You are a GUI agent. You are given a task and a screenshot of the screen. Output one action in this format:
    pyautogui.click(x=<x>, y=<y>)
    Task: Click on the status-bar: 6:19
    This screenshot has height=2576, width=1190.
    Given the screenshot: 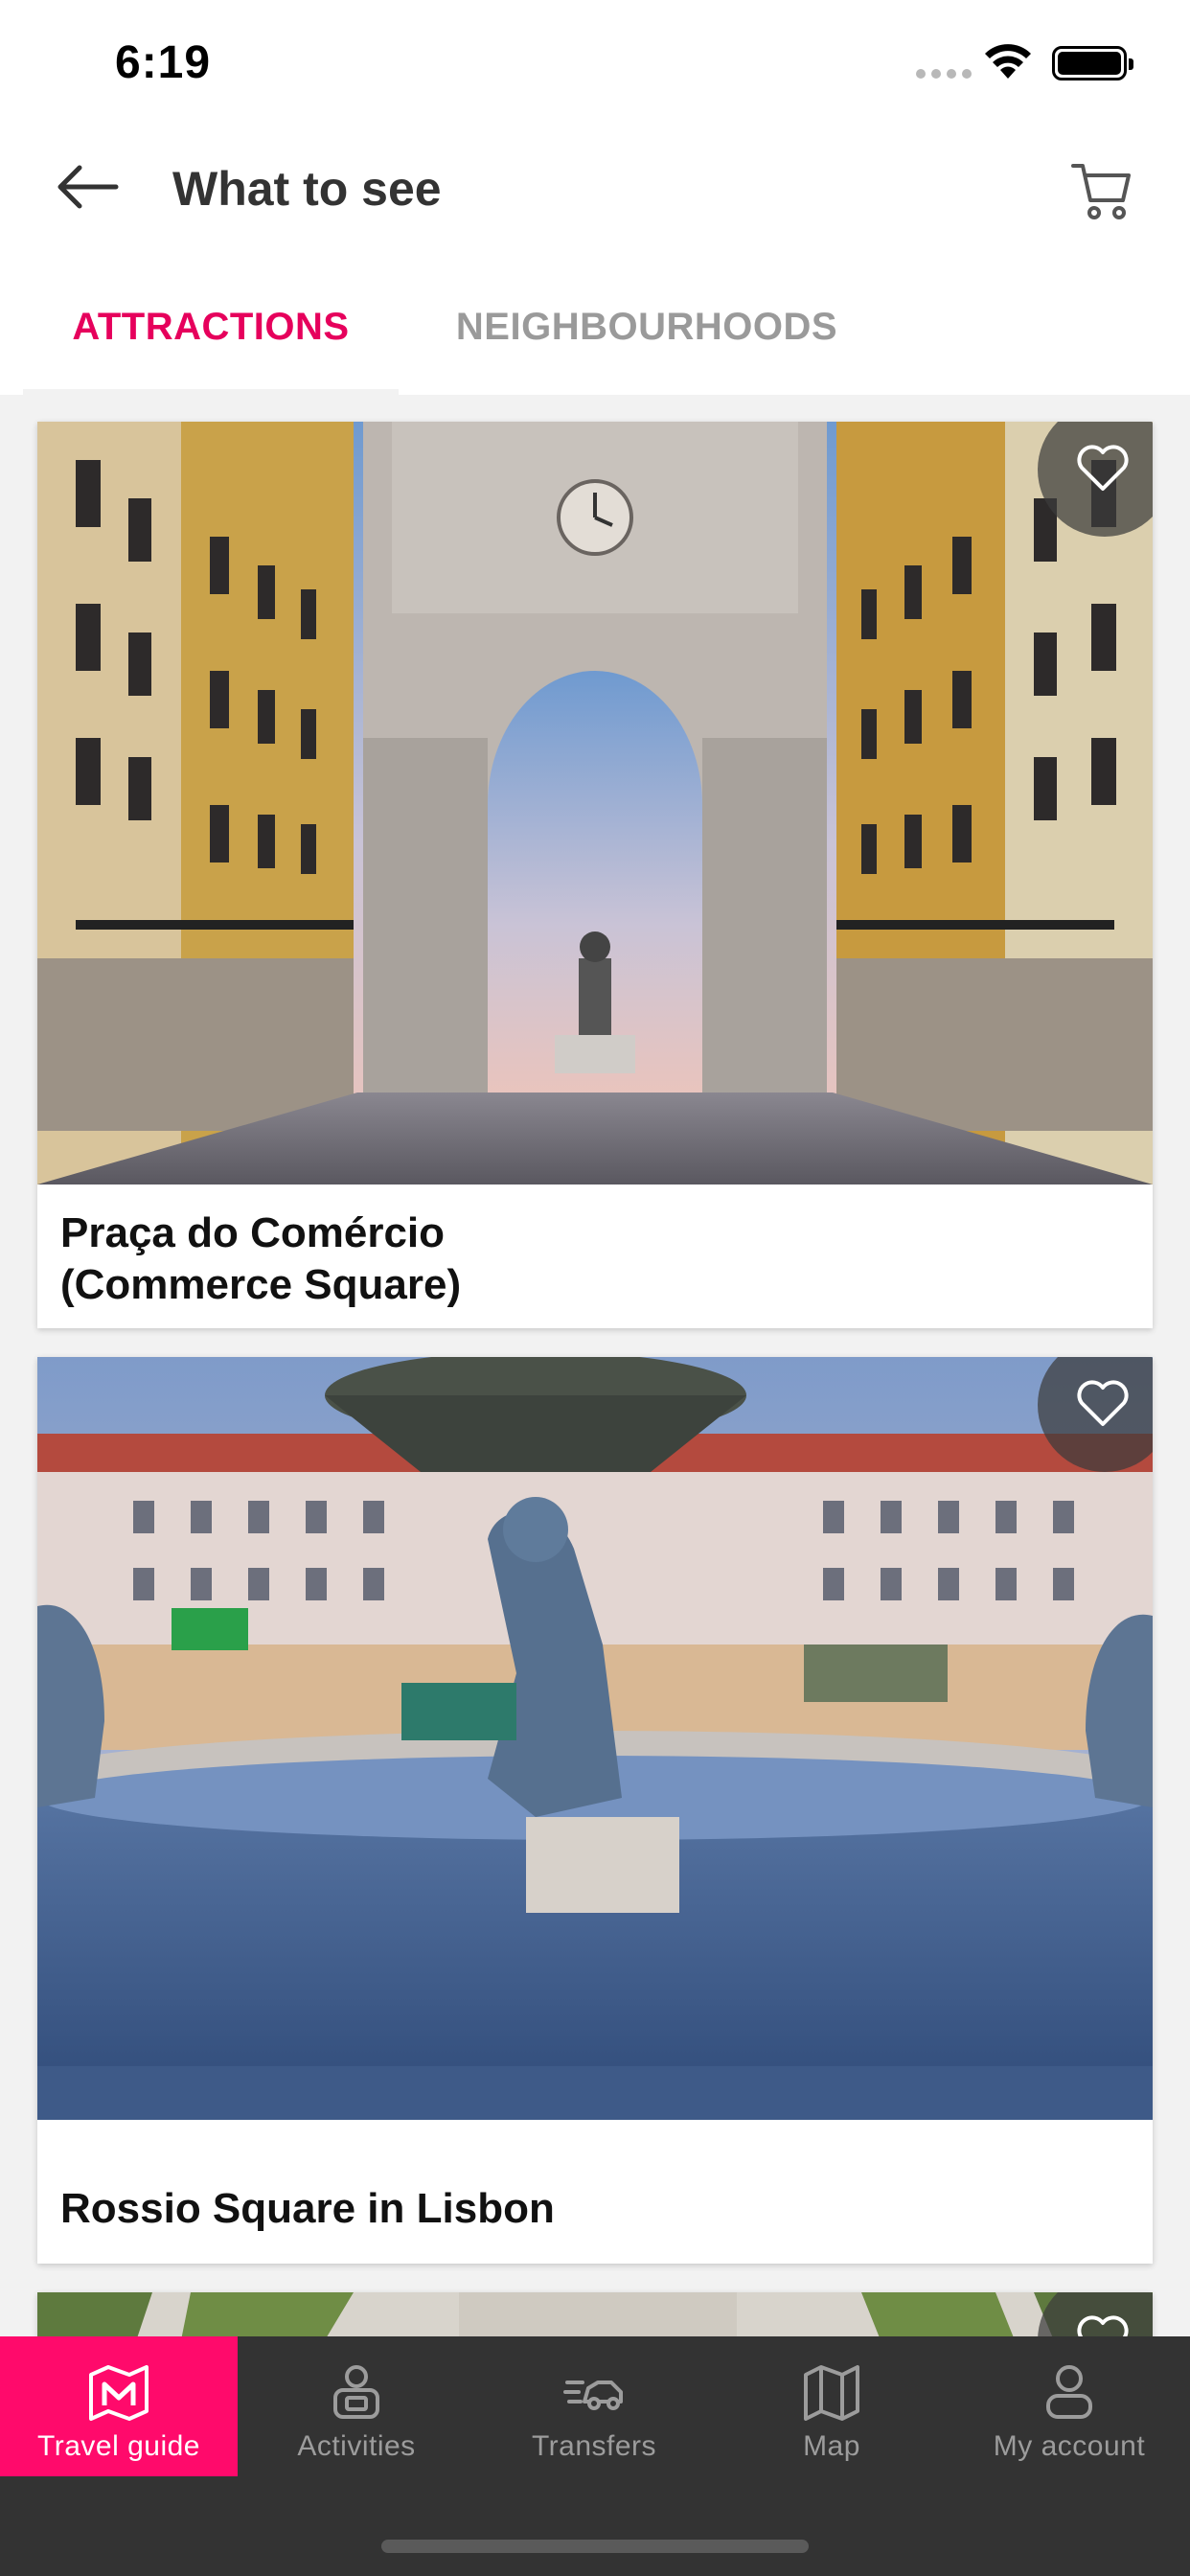 What is the action you would take?
    pyautogui.click(x=595, y=63)
    